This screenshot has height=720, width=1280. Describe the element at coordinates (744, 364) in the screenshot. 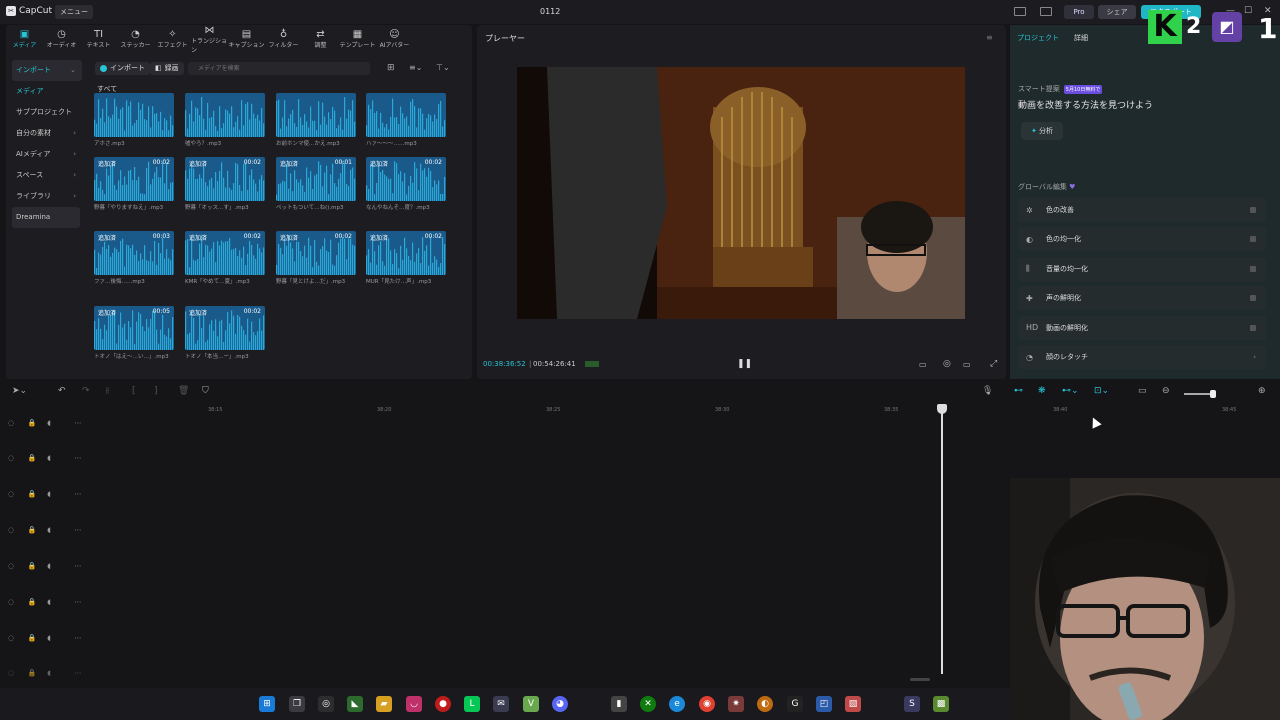

I see `pause-icon: ❚❚` at that location.